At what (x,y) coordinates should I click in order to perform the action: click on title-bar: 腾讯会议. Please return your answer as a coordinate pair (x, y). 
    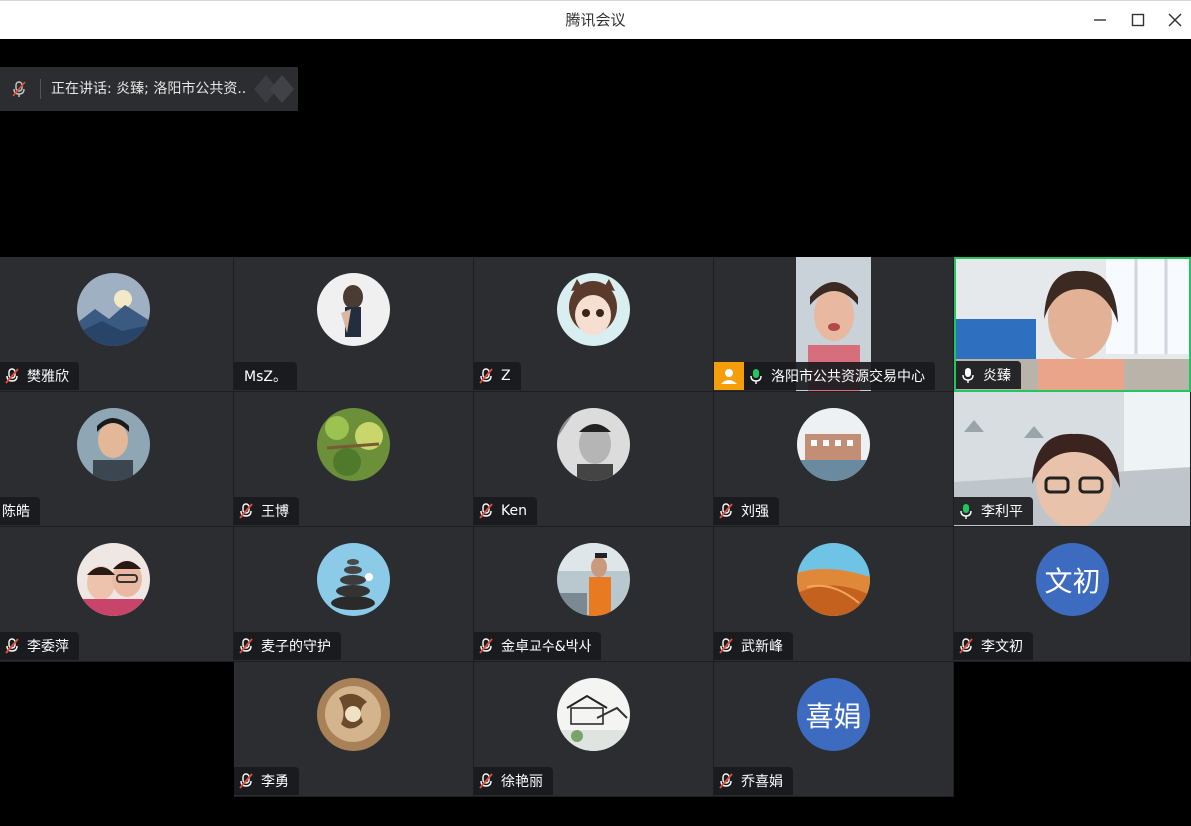
    Looking at the image, I should click on (595, 19).